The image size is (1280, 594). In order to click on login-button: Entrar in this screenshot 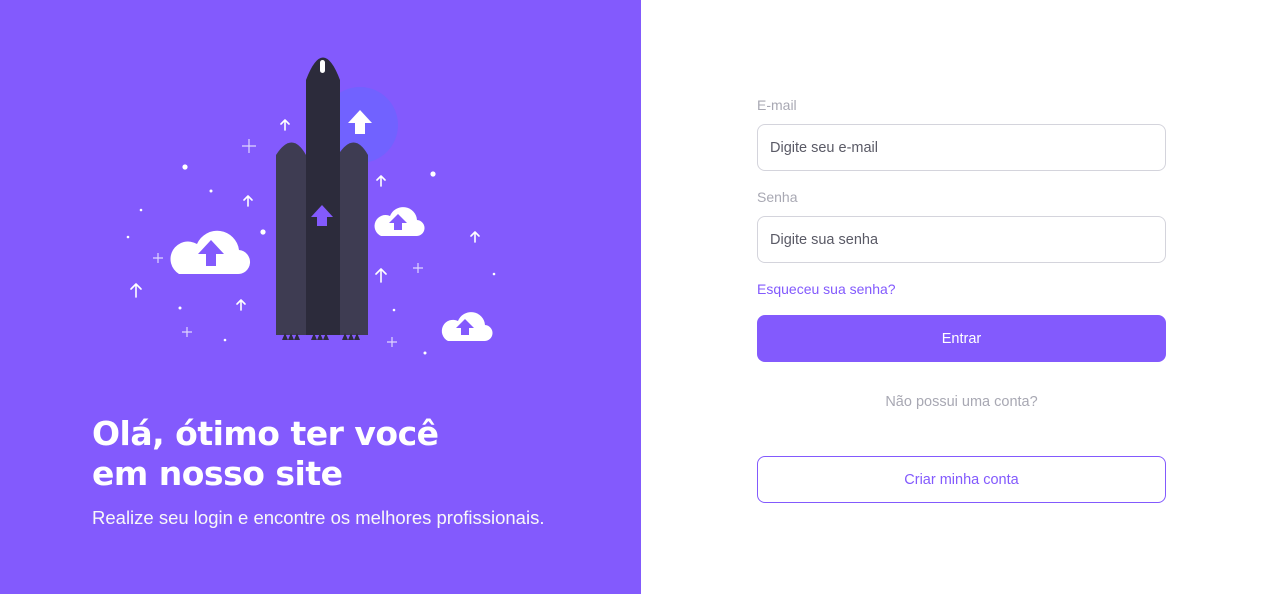, I will do `click(961, 338)`.